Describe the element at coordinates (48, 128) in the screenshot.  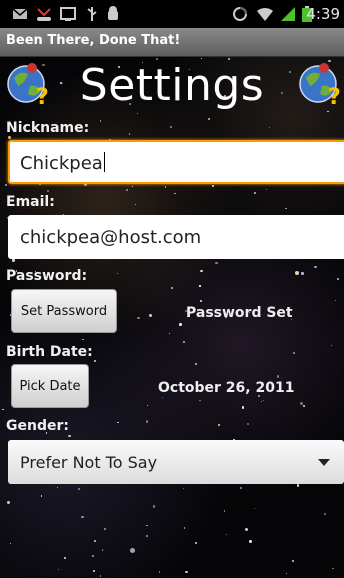
I see `nickname-label: Nickname:` at that location.